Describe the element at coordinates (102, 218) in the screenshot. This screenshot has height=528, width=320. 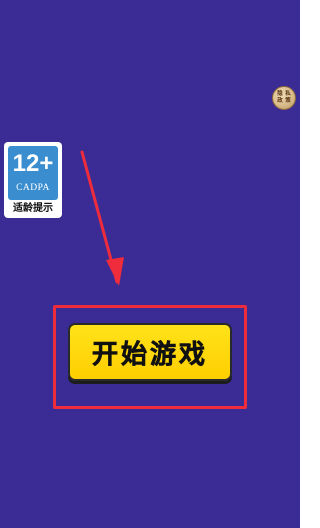
I see `arrow-down-icon` at that location.